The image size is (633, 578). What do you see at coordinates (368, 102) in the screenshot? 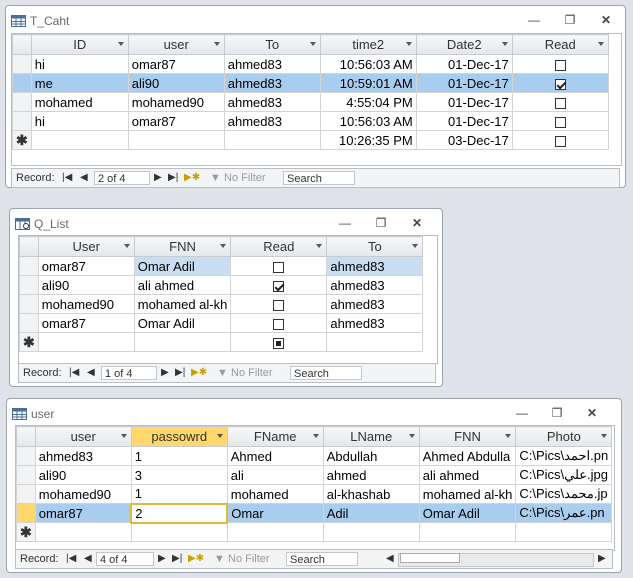
I see `cell-time2: 4:55:04 PM` at bounding box center [368, 102].